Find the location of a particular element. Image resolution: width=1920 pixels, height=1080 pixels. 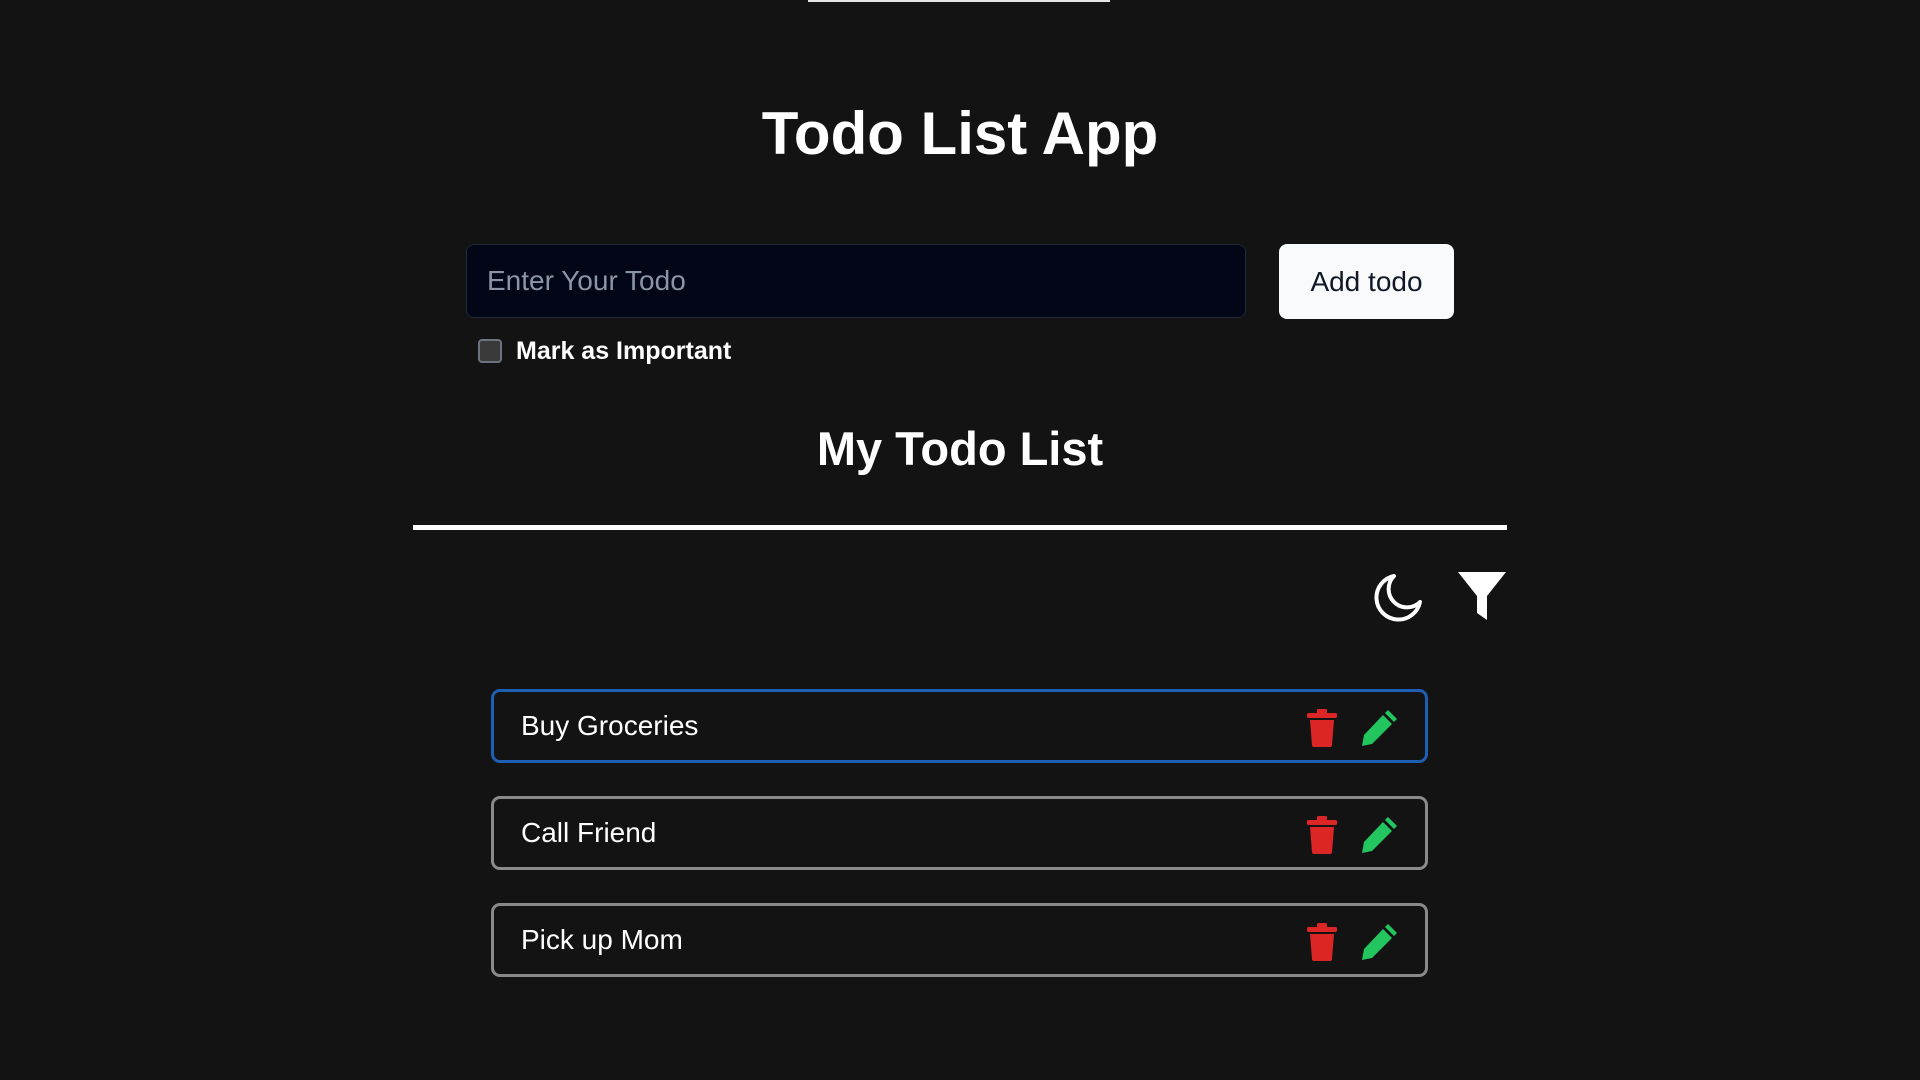

app-title: Todo List App is located at coordinates (960, 133).